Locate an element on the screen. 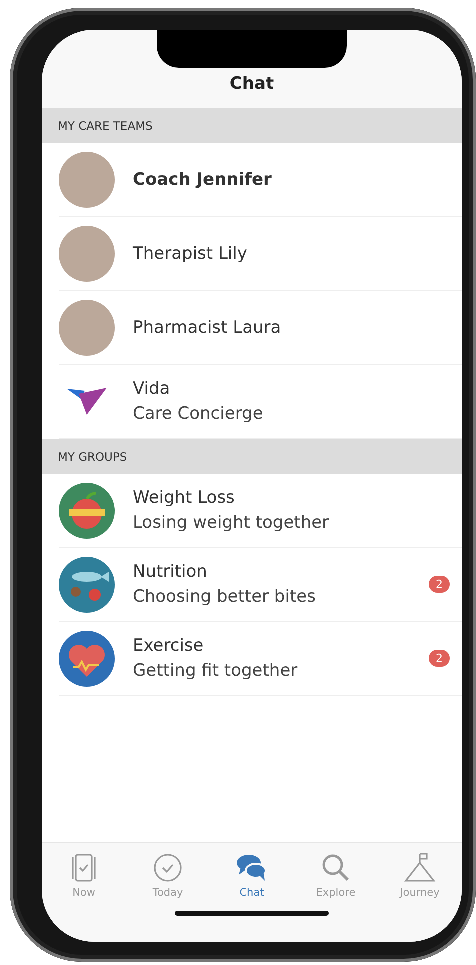  logo-icon is located at coordinates (87, 401).